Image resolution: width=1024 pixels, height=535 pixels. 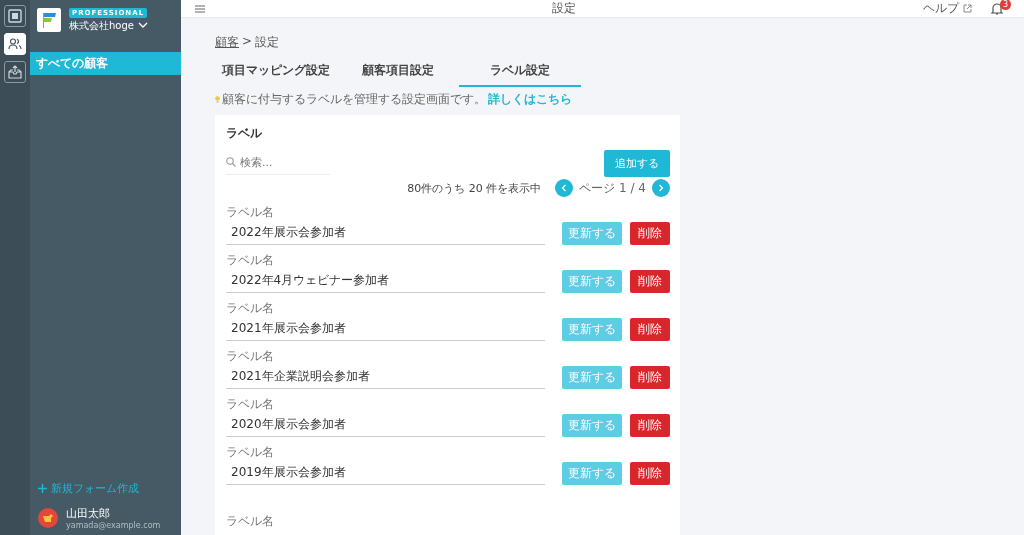 I want to click on window-icon, so click(x=15, y=16).